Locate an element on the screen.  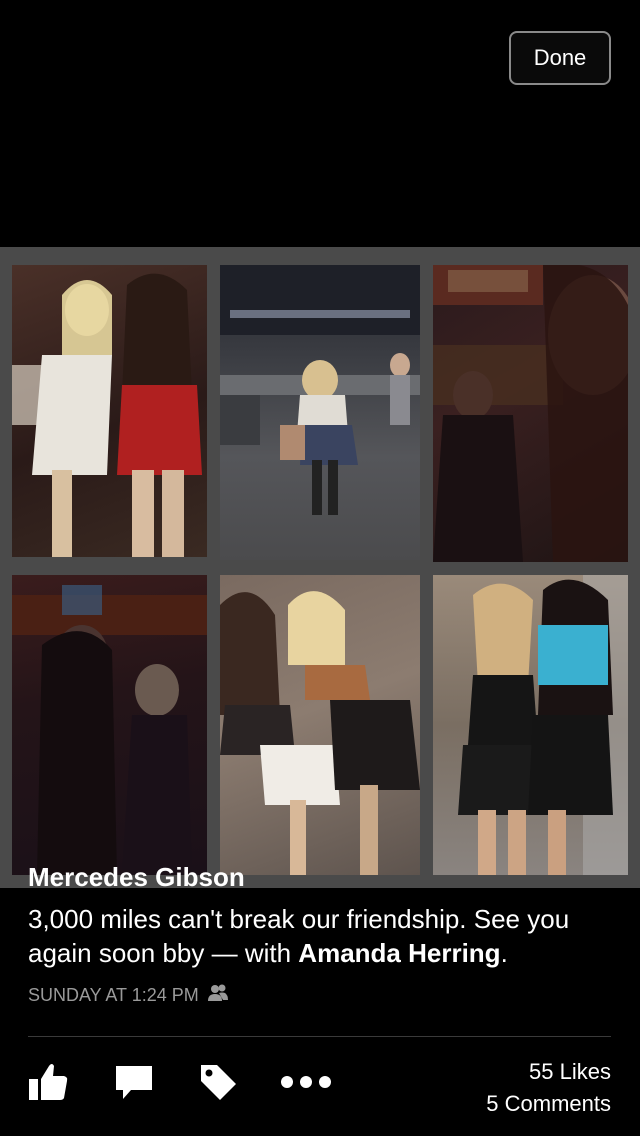
comment-button is located at coordinates (134, 1084).